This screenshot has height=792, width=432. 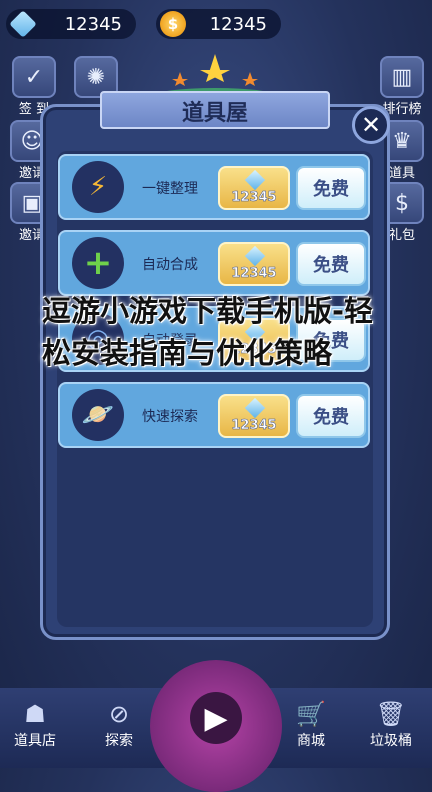 I want to click on planet-icon: 🪐, so click(x=98, y=415).